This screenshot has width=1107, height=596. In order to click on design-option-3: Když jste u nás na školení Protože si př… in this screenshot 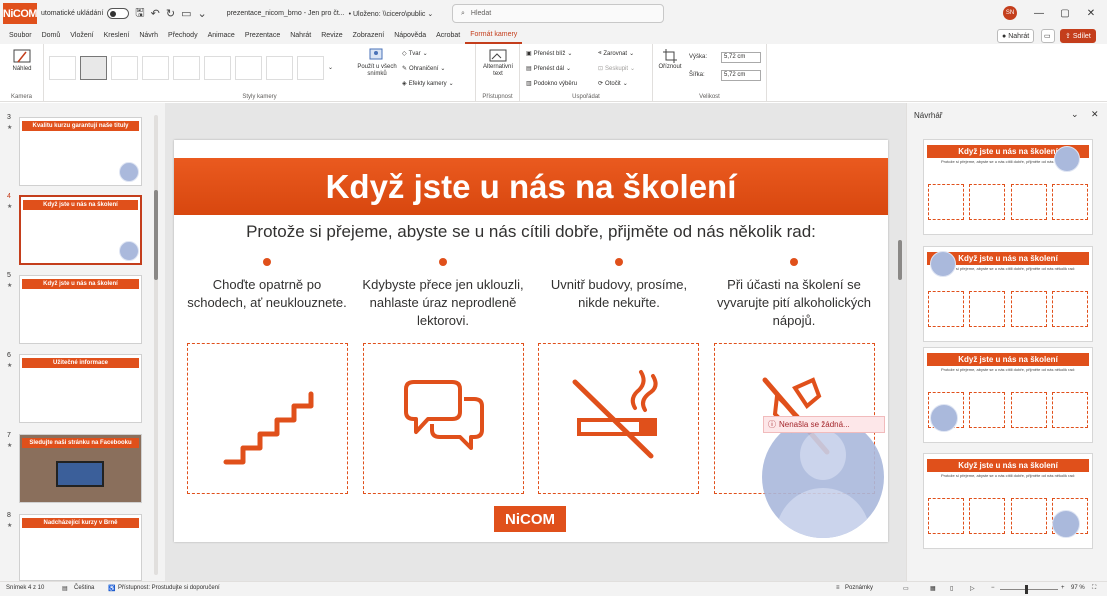, I will do `click(1008, 395)`.